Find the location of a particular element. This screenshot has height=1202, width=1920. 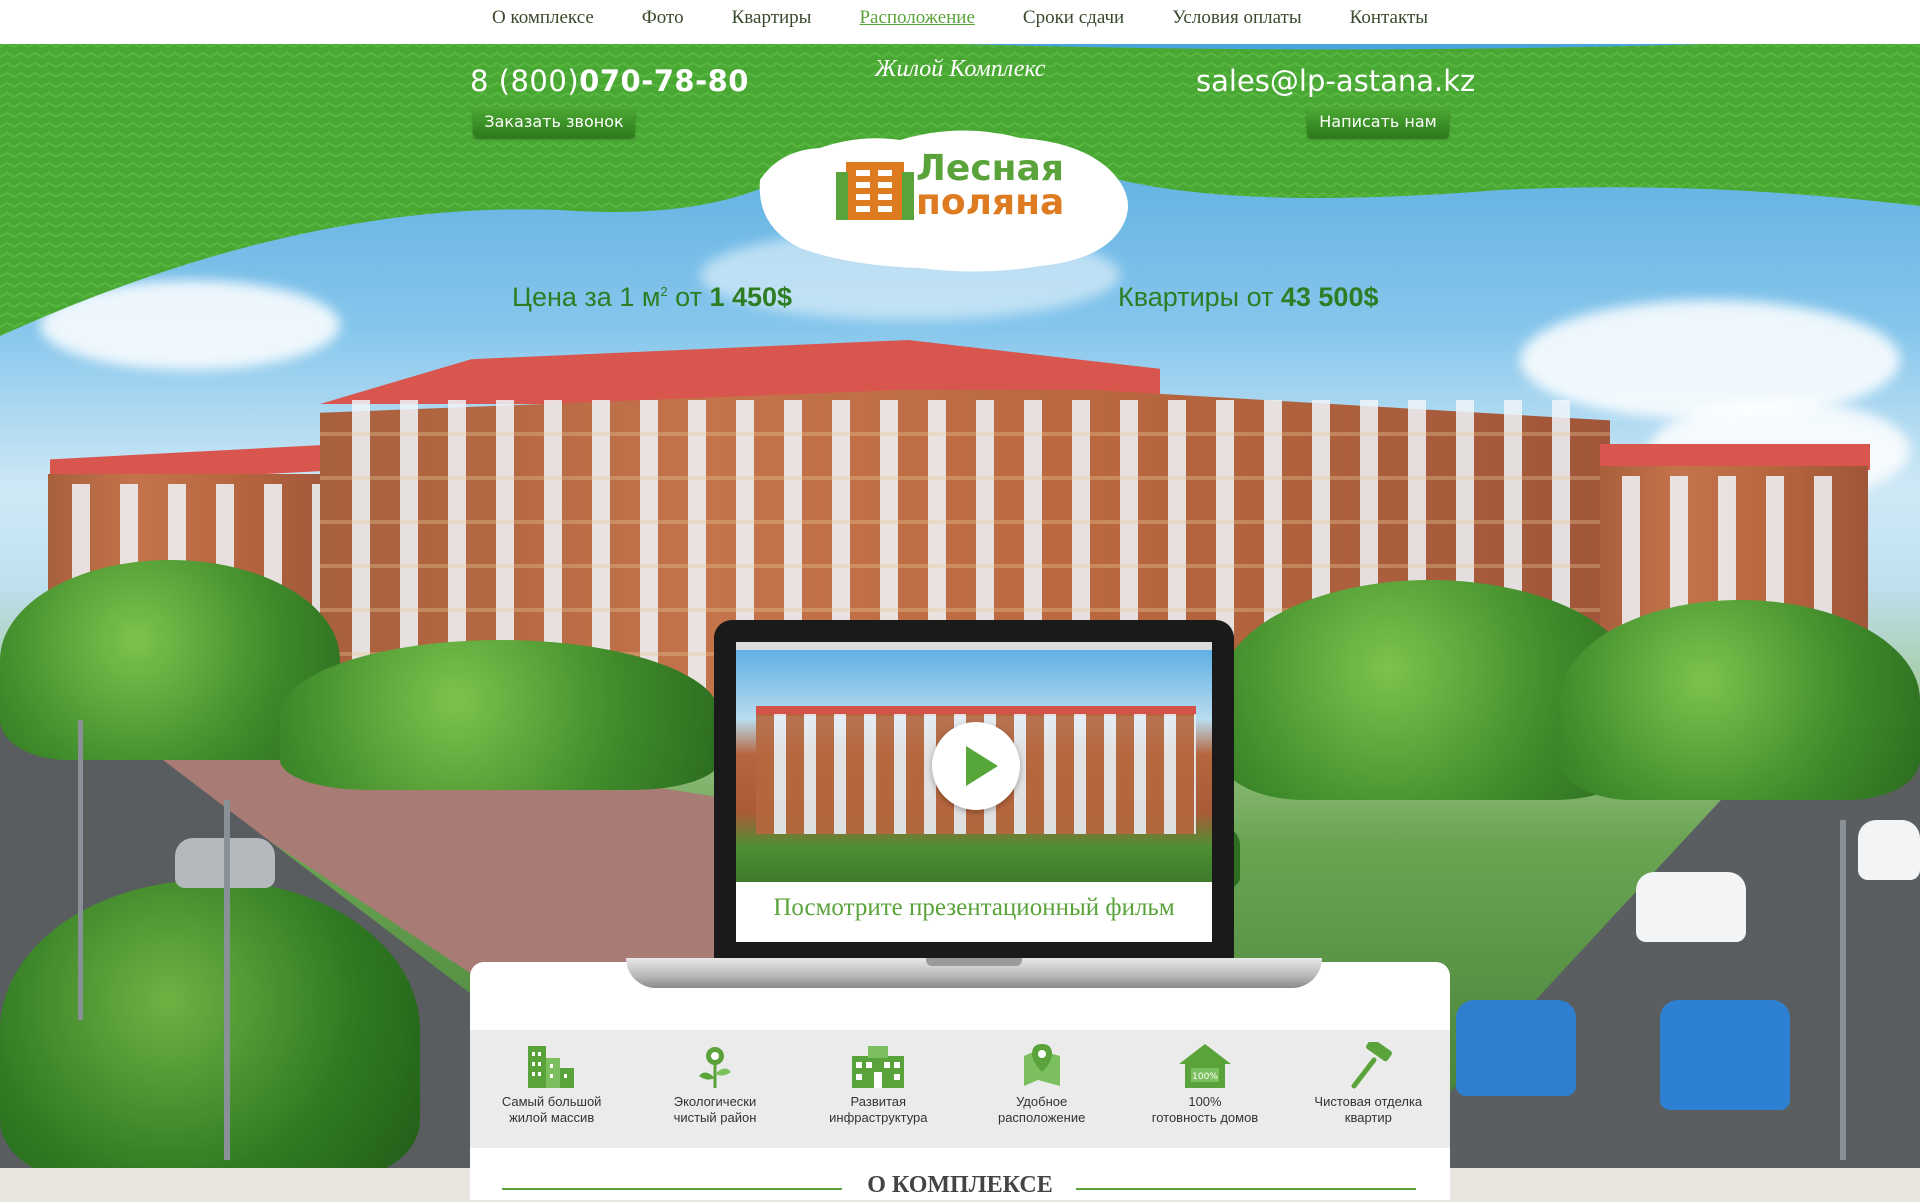

feature-location: Удобное расположение is located at coordinates (1041, 1089).